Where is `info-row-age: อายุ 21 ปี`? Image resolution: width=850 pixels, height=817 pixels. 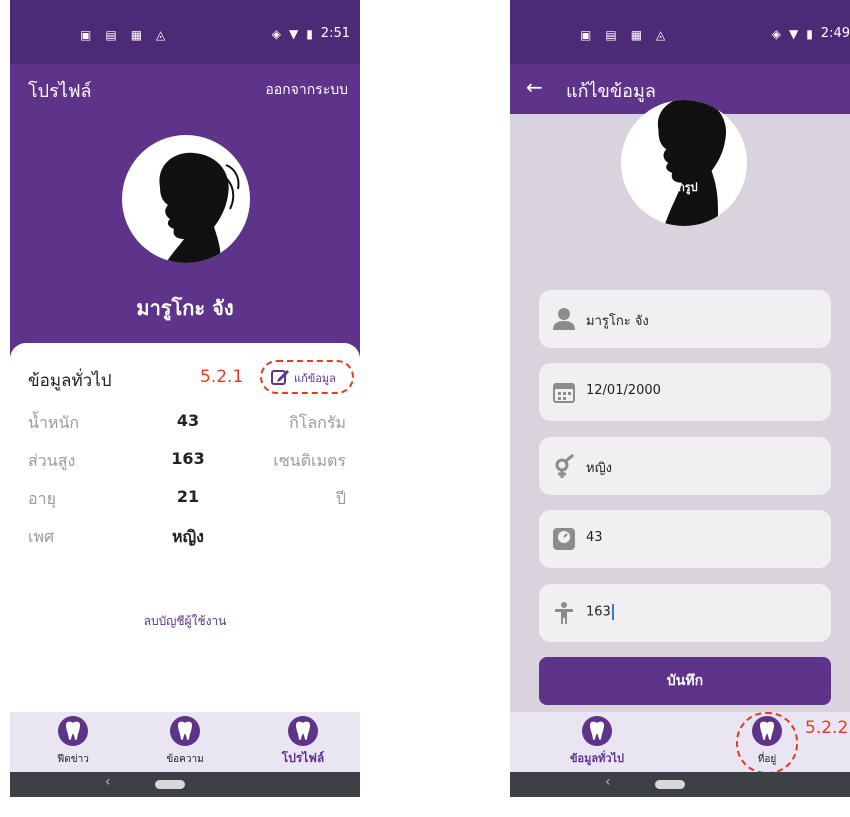
info-row-age: อายุ 21 ปี is located at coordinates (187, 500).